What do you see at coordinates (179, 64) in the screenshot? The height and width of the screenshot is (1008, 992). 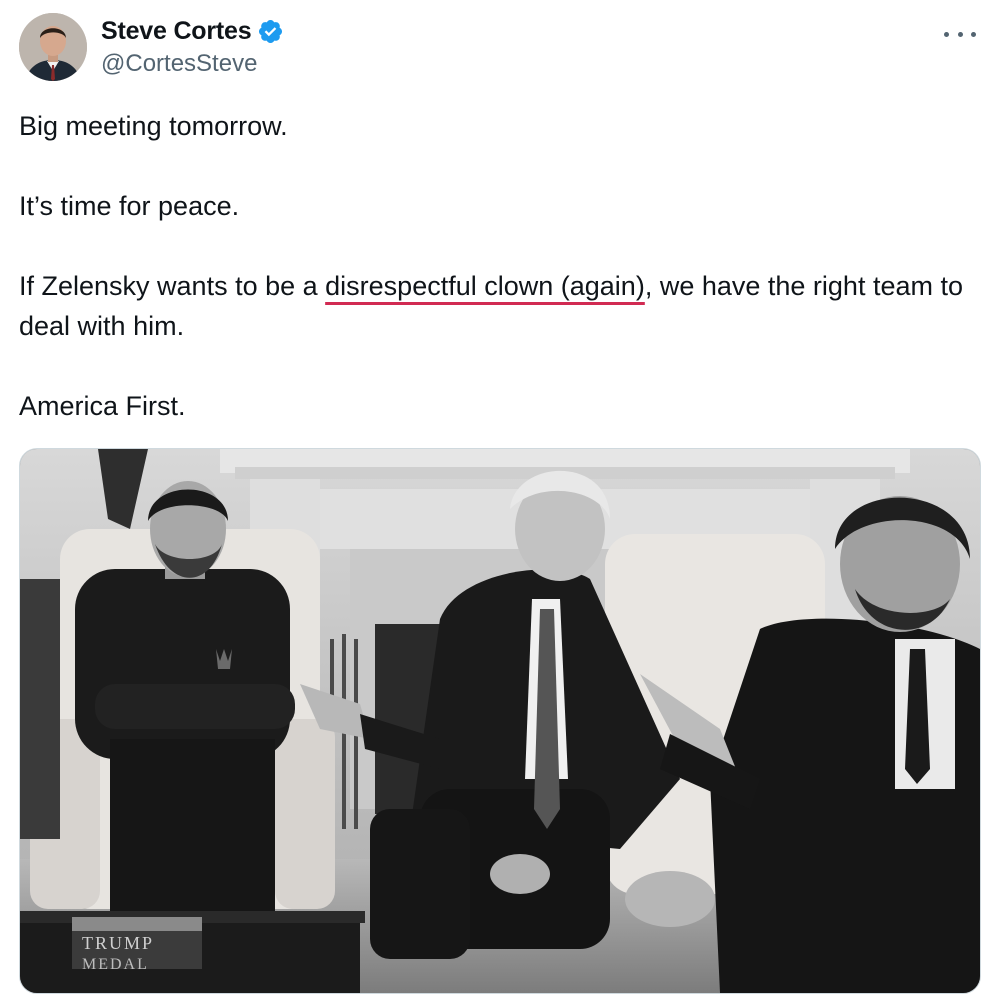 I see `author-handle: @CortesSteve` at bounding box center [179, 64].